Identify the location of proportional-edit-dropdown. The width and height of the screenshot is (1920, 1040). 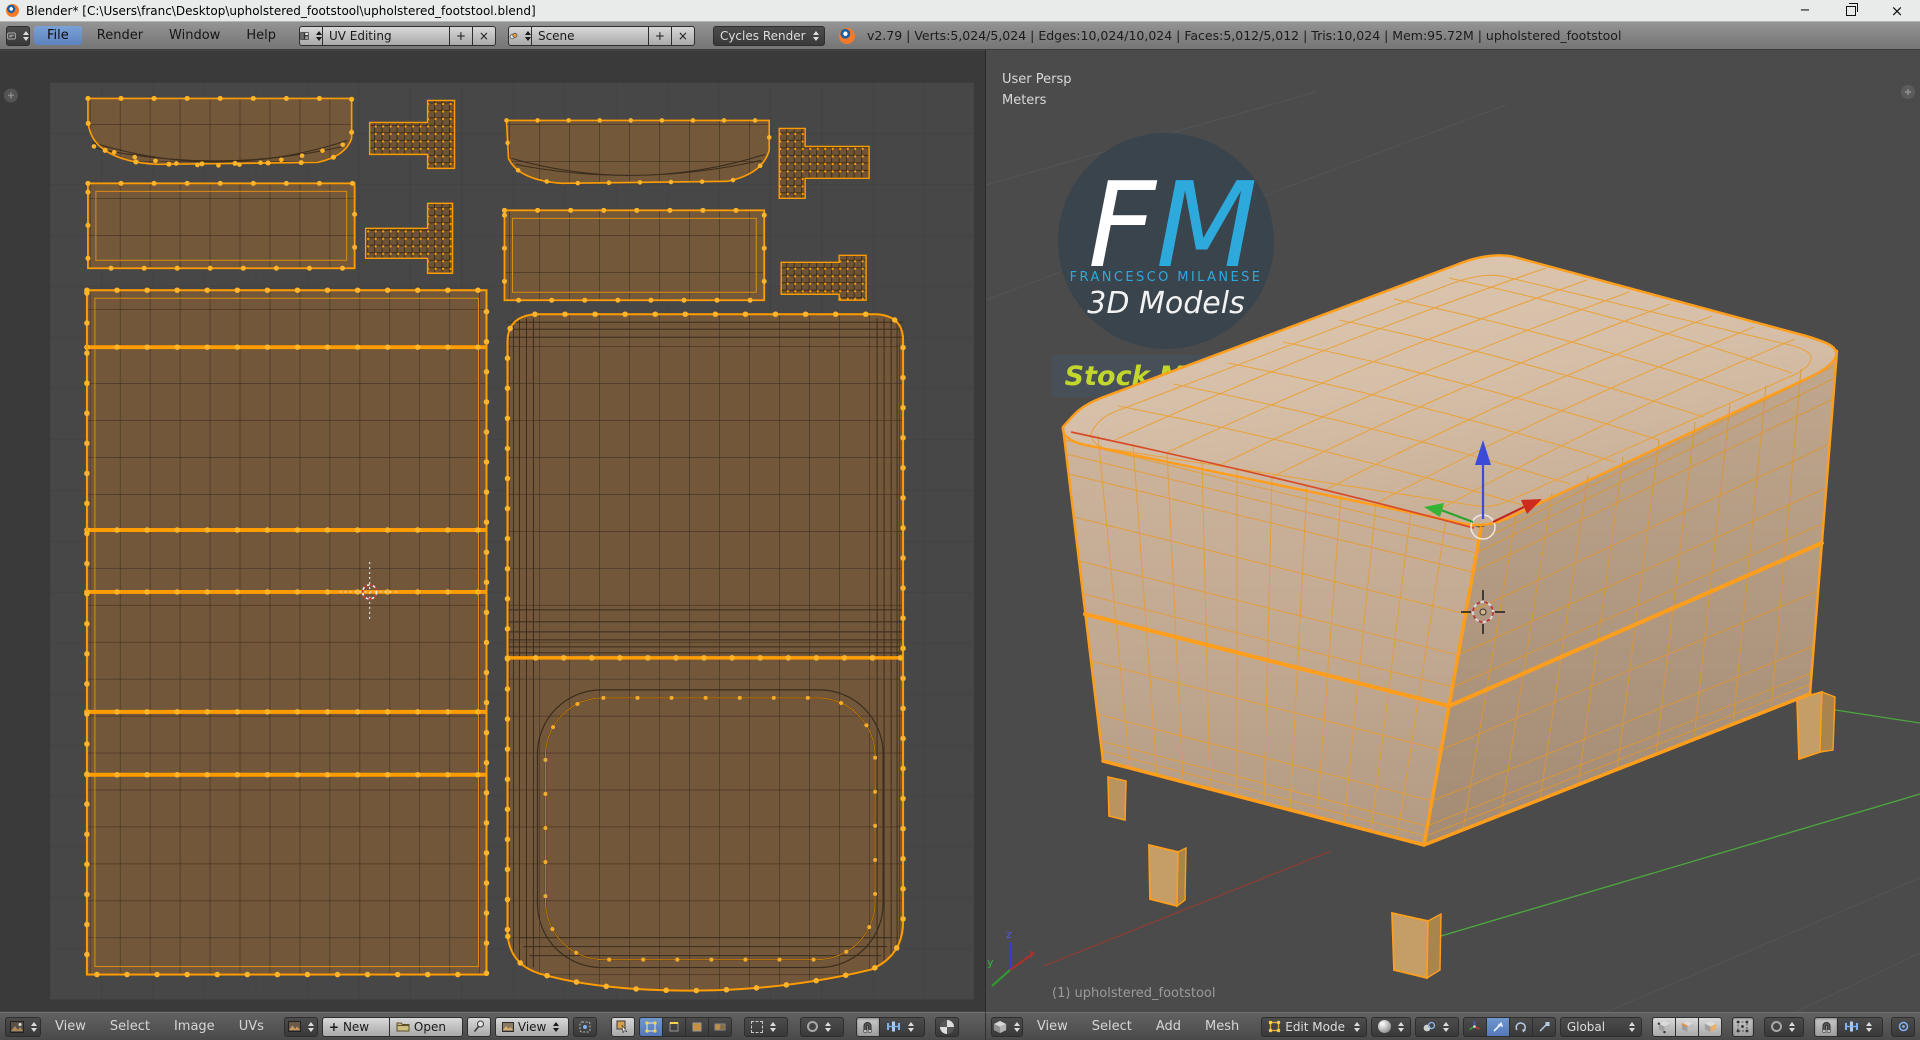
(1784, 1026).